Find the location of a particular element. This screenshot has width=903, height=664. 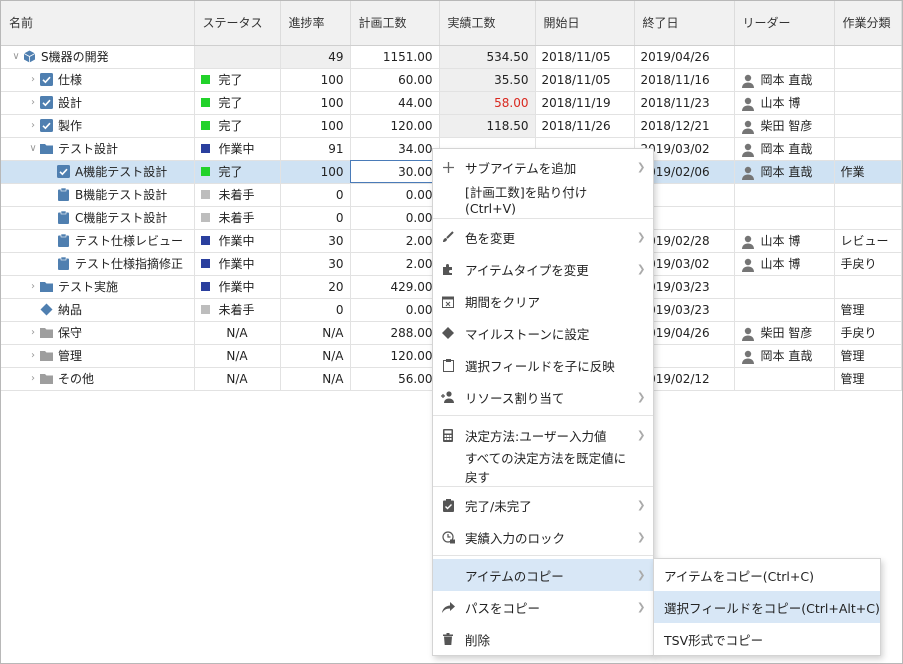

cell-progress: 0 is located at coordinates (315, 310).